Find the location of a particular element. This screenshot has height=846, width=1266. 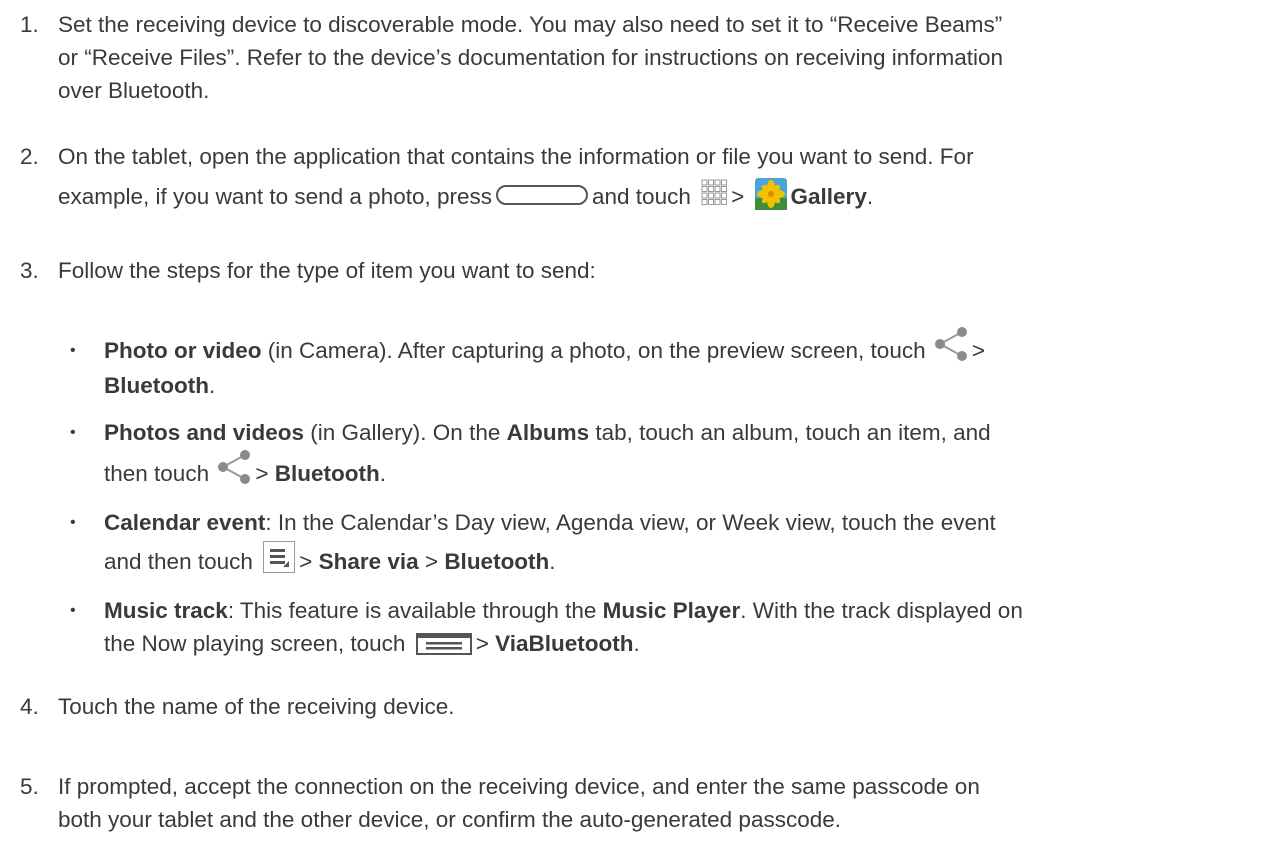

bullet-title: Photo or video is located at coordinates (183, 350).